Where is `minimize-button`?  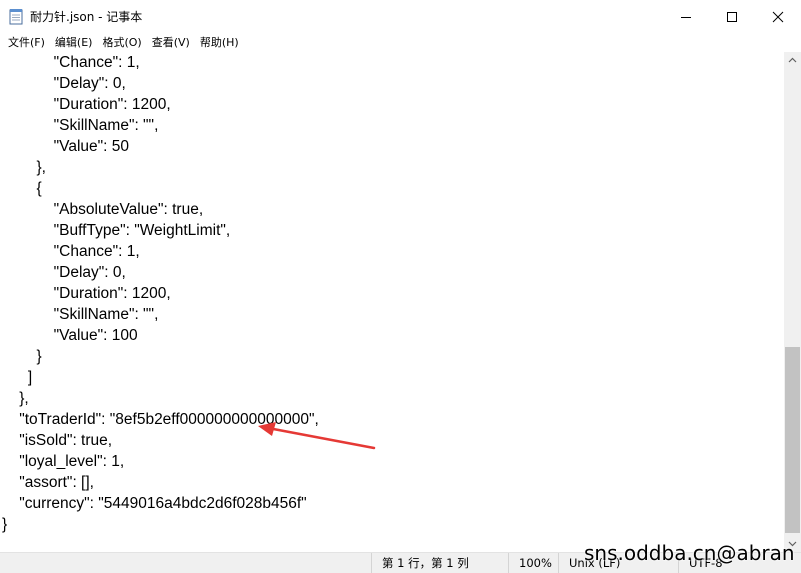 minimize-button is located at coordinates (686, 16).